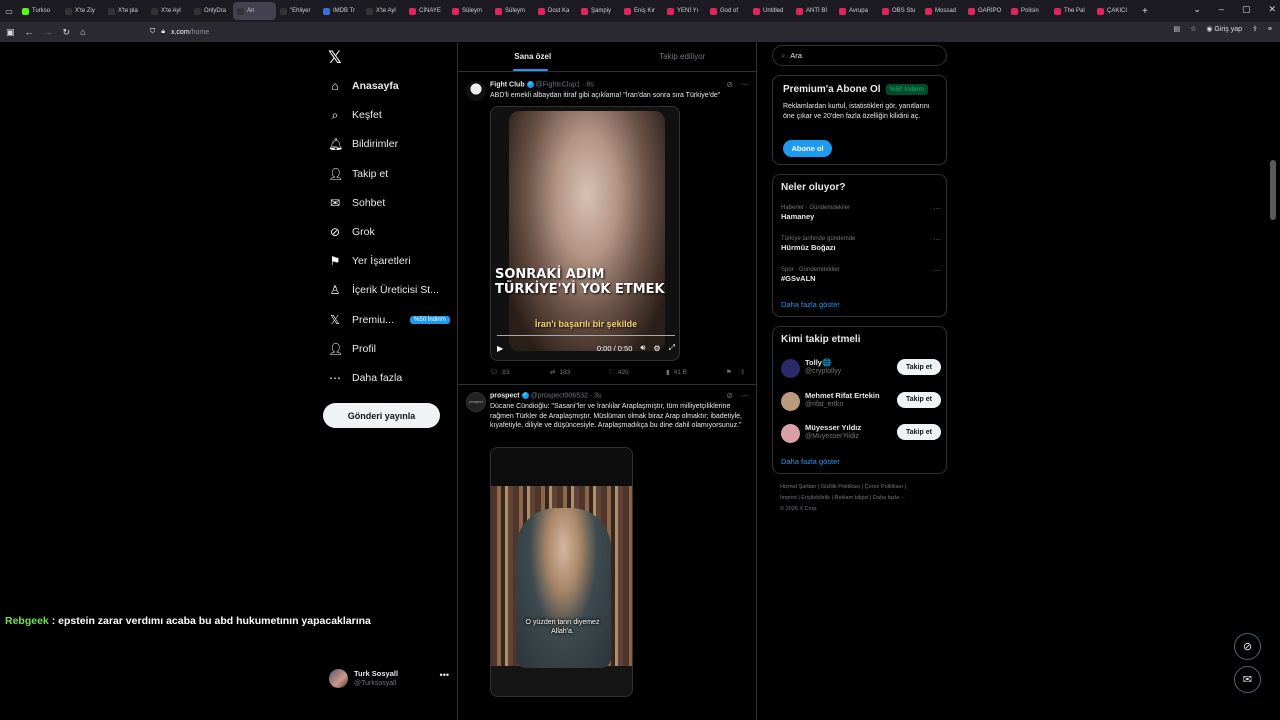 The image size is (1280, 720). I want to click on tweet-video: O yüzden tanrı diyemez Allah'a., so click(561, 572).